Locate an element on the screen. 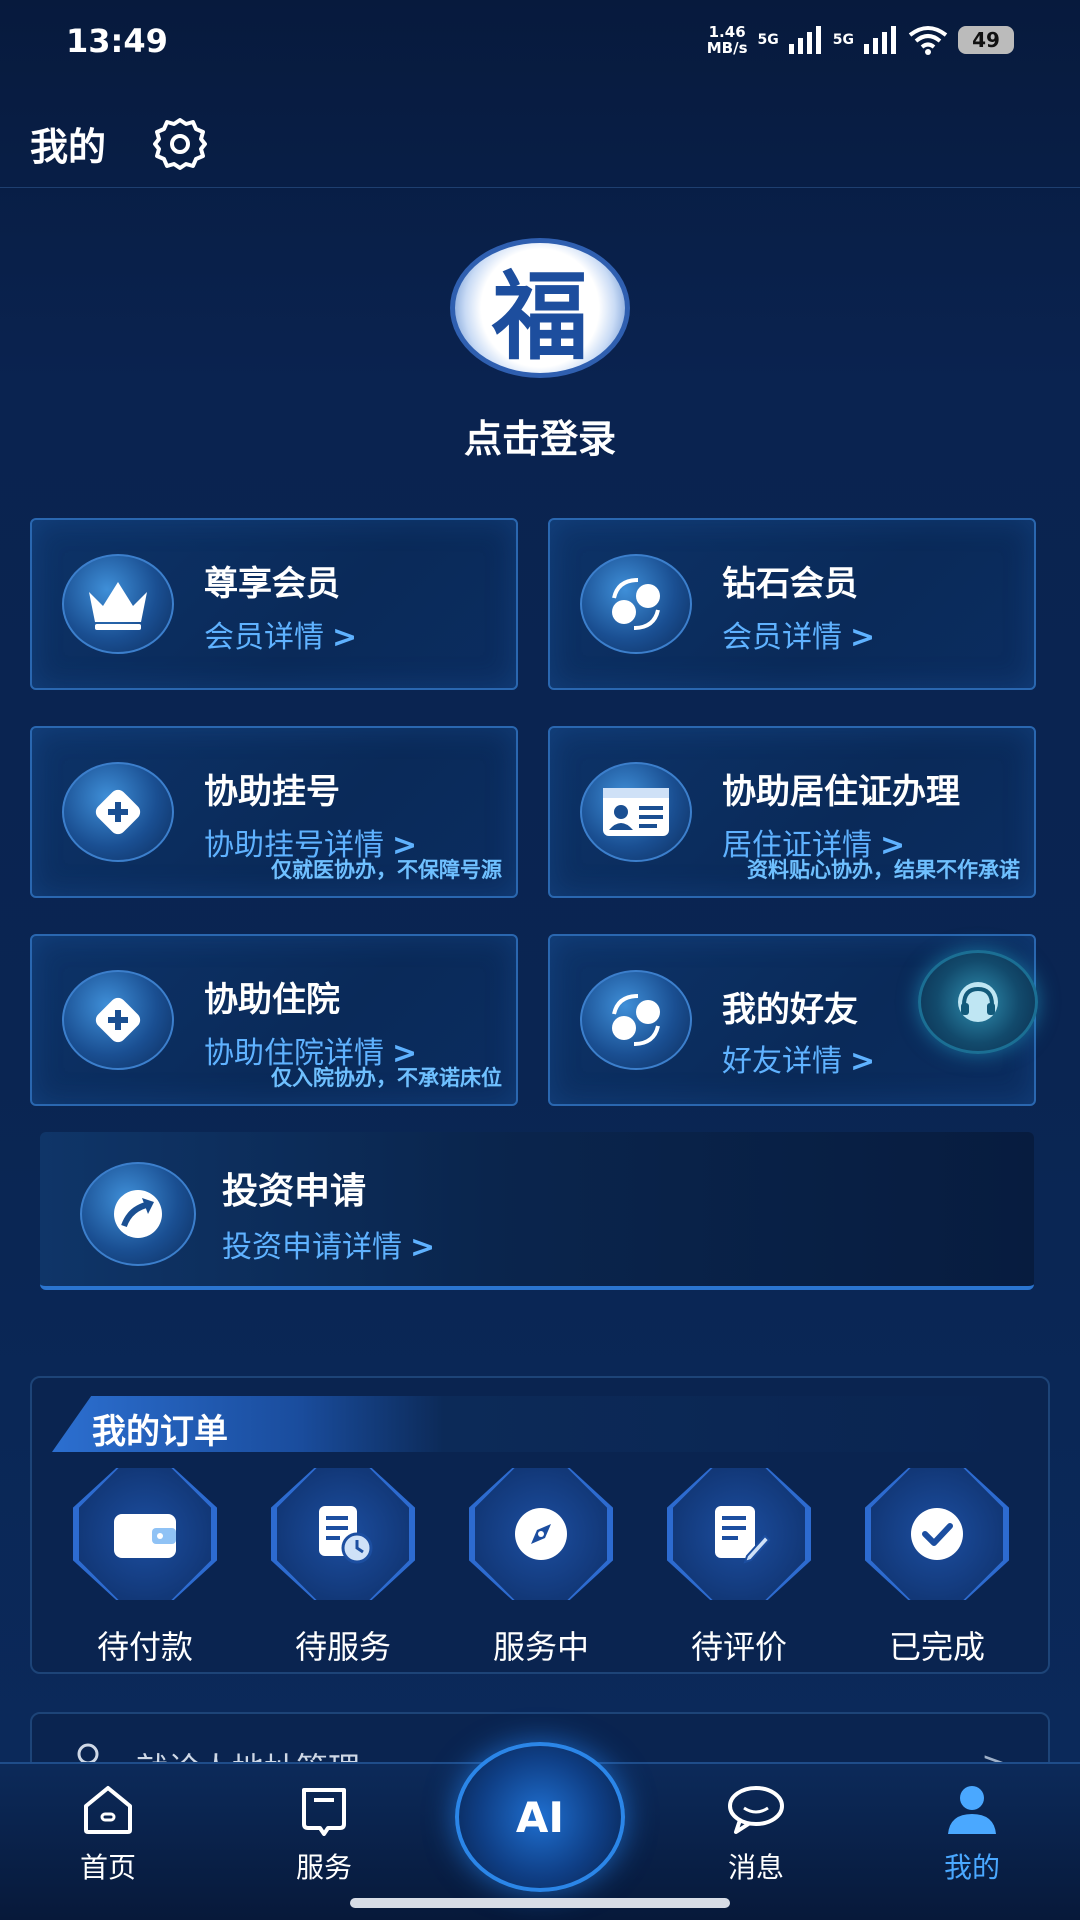  my-orders-panel: 我的订单 待付款 待服务 服务中 待评价 已完成 is located at coordinates (540, 1525).